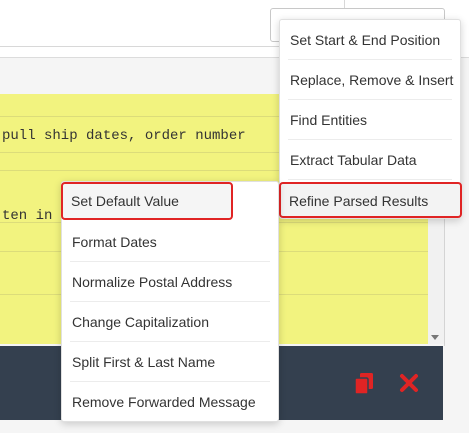 This screenshot has width=469, height=433. I want to click on menu-item-label: Split First & Last Name, so click(144, 362).